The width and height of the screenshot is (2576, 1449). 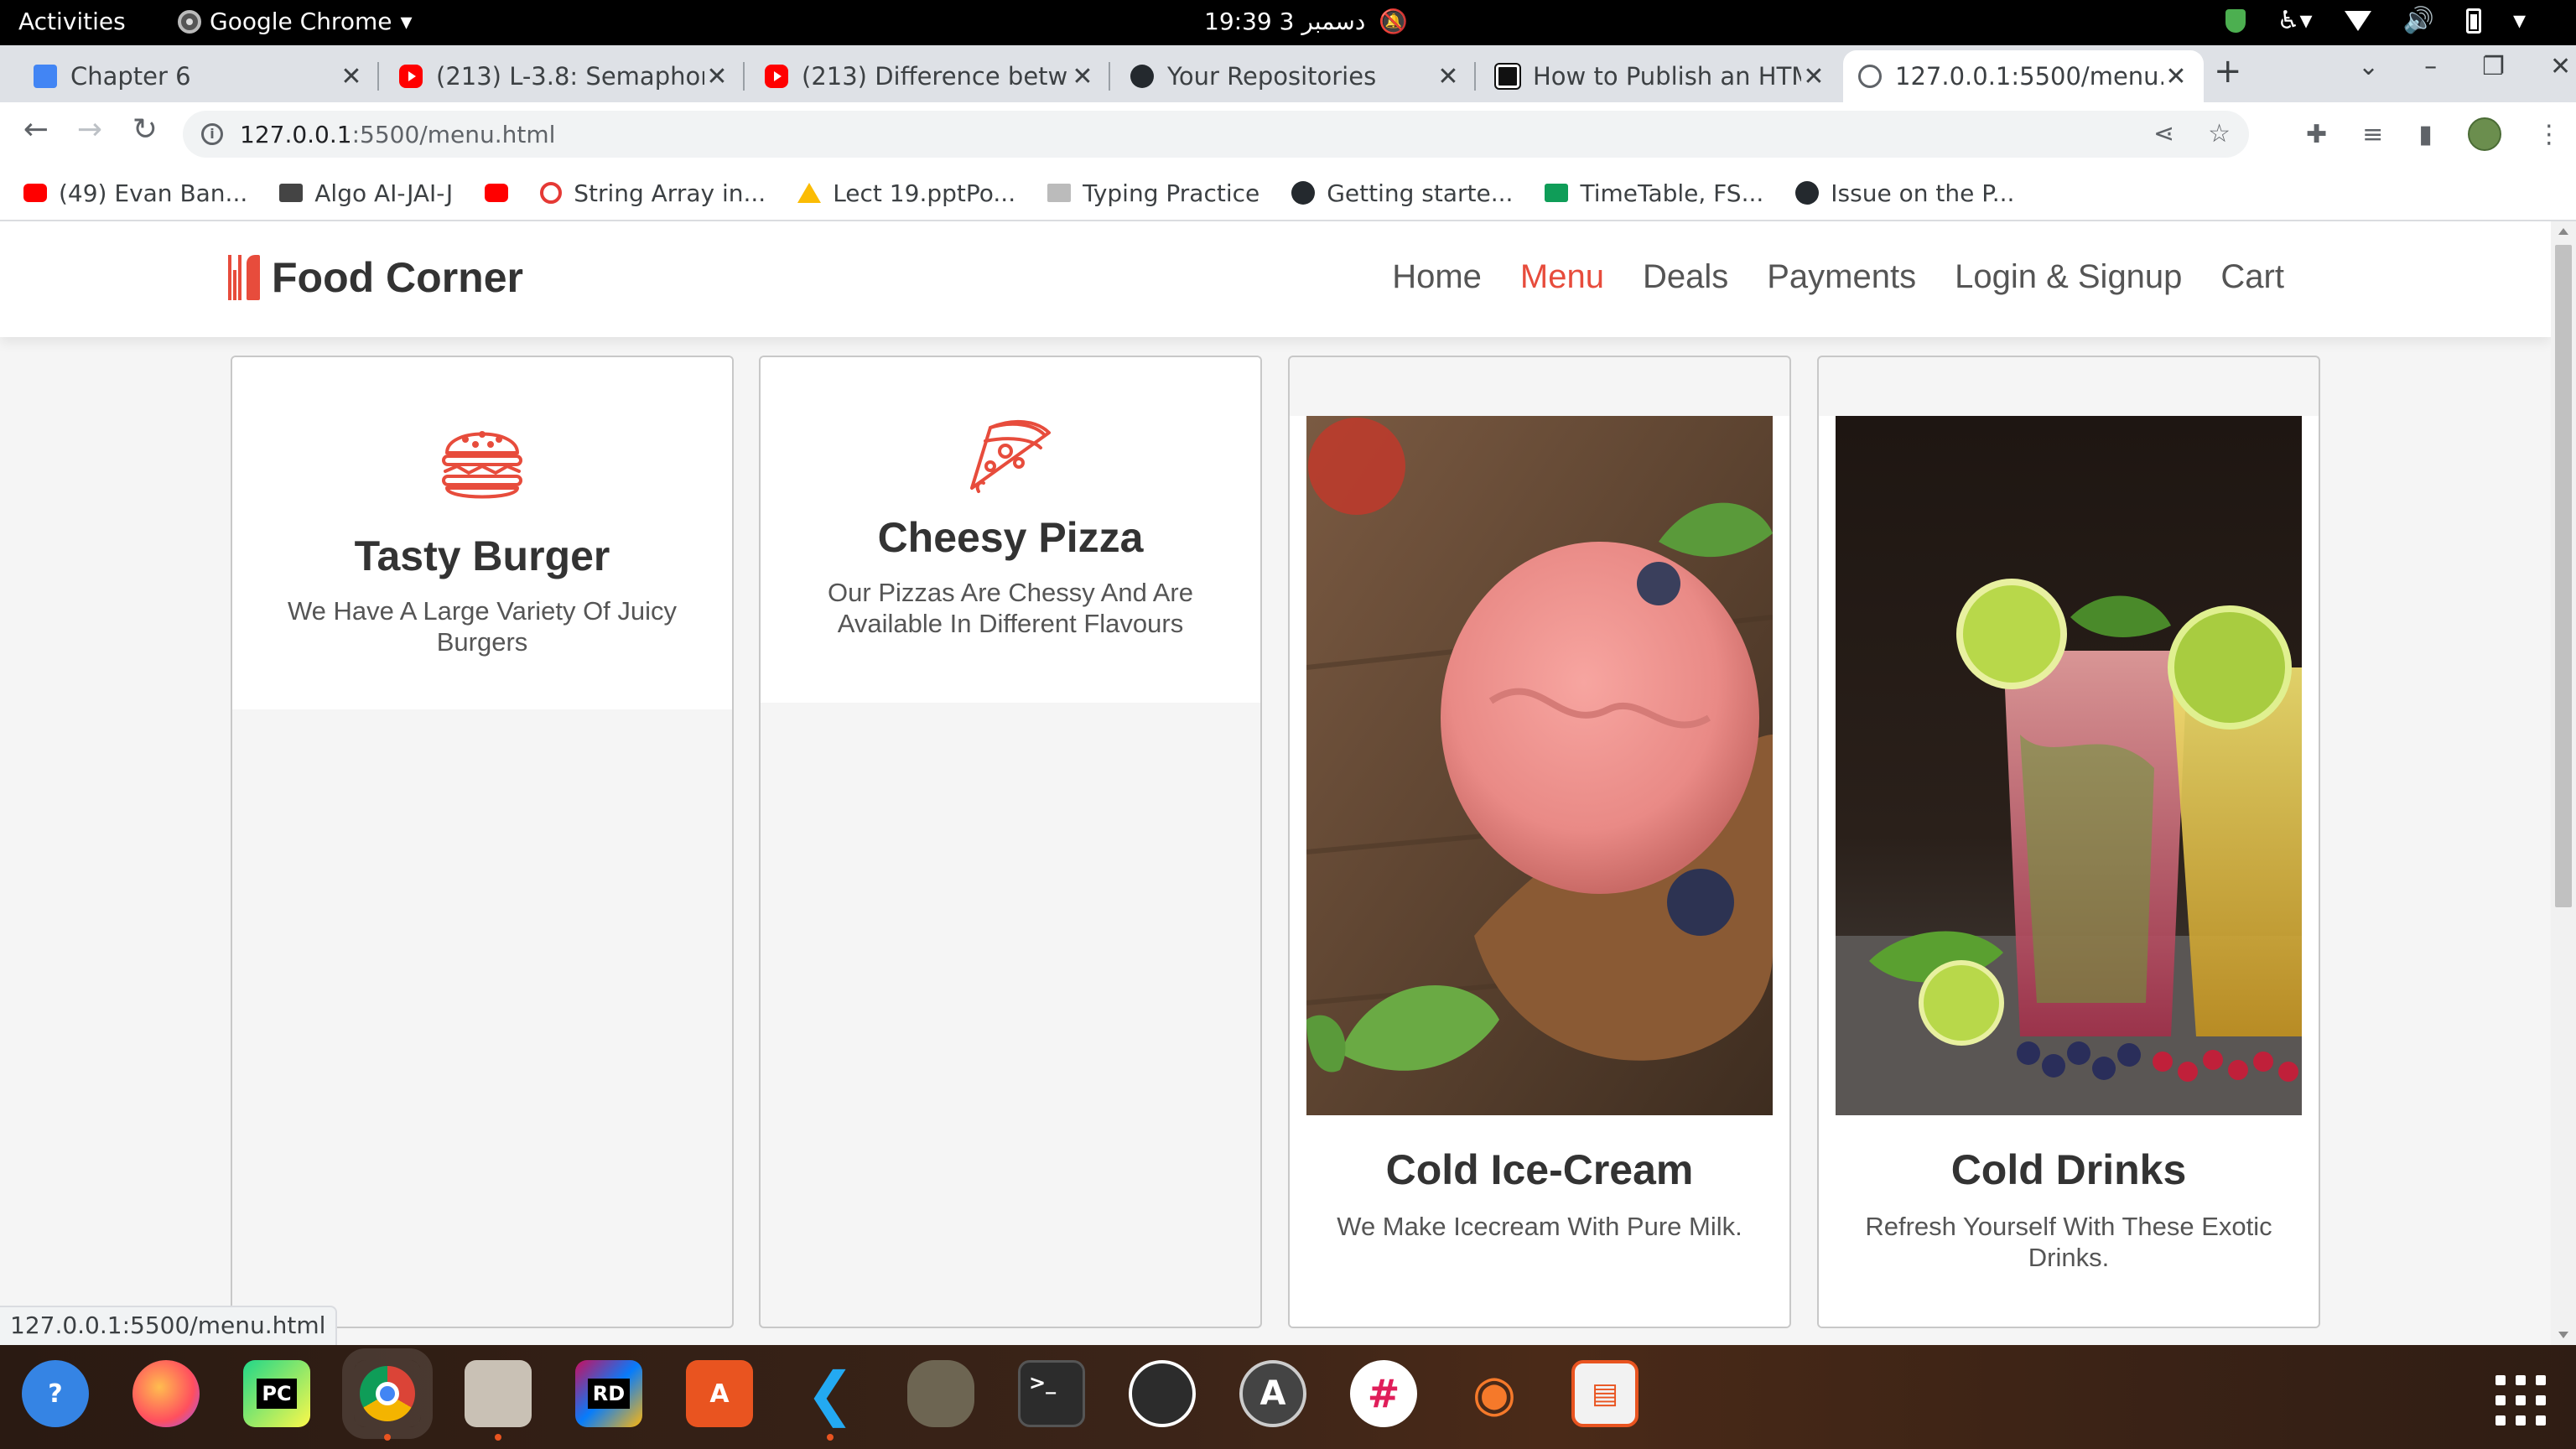 What do you see at coordinates (36, 129) in the screenshot?
I see `back-icon: ←` at bounding box center [36, 129].